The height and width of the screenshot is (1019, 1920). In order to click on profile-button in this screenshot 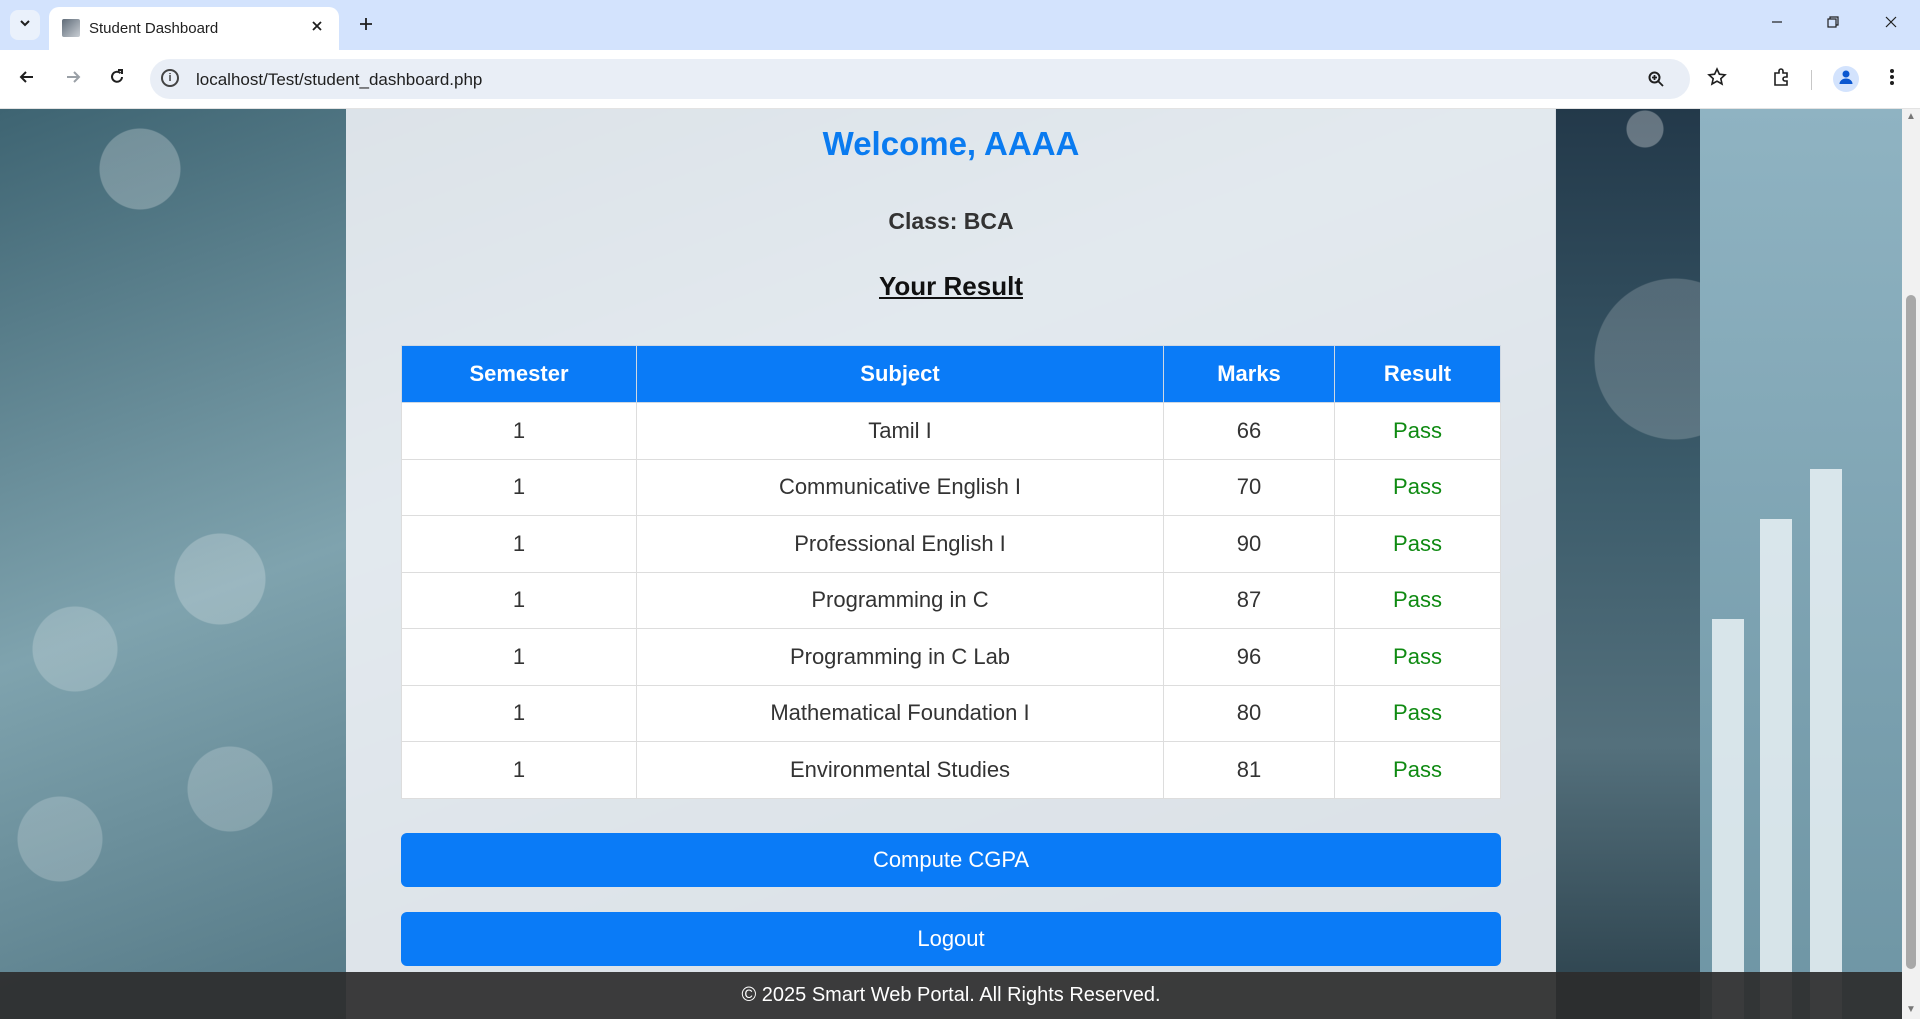, I will do `click(1846, 79)`.